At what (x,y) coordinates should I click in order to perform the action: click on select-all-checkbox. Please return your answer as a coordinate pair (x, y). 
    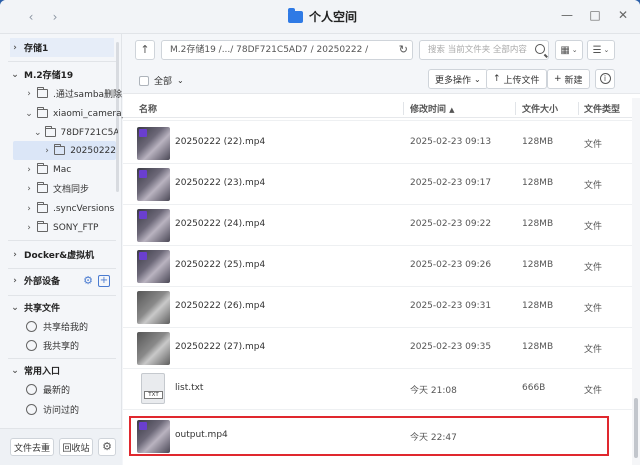
    Looking at the image, I should click on (144, 80).